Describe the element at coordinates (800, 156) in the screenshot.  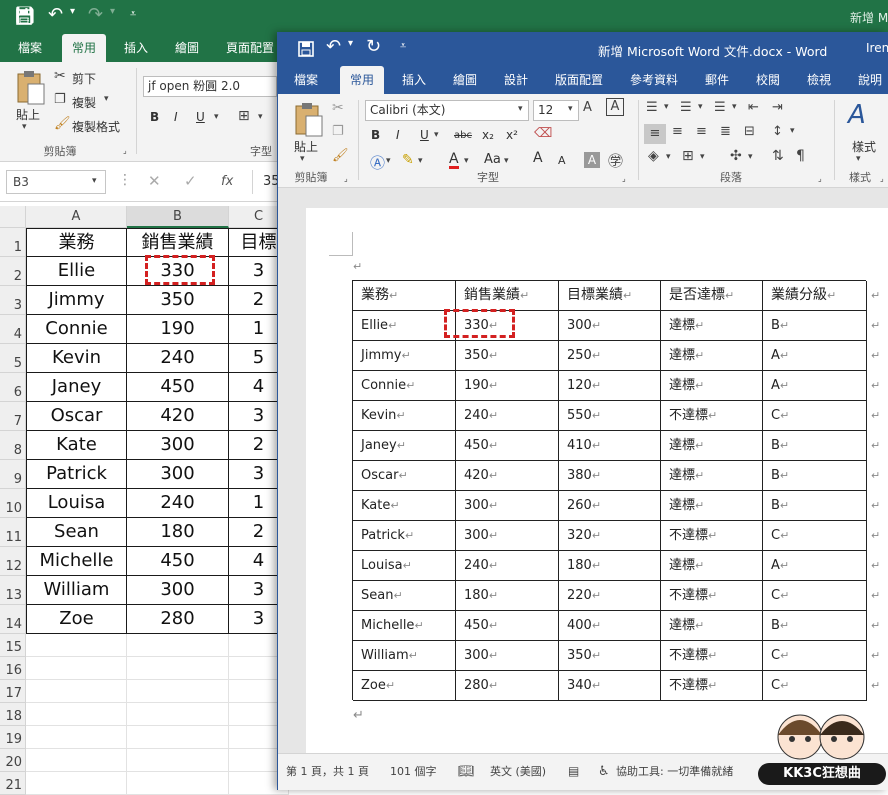
I see `show-marks-icon: ¶` at that location.